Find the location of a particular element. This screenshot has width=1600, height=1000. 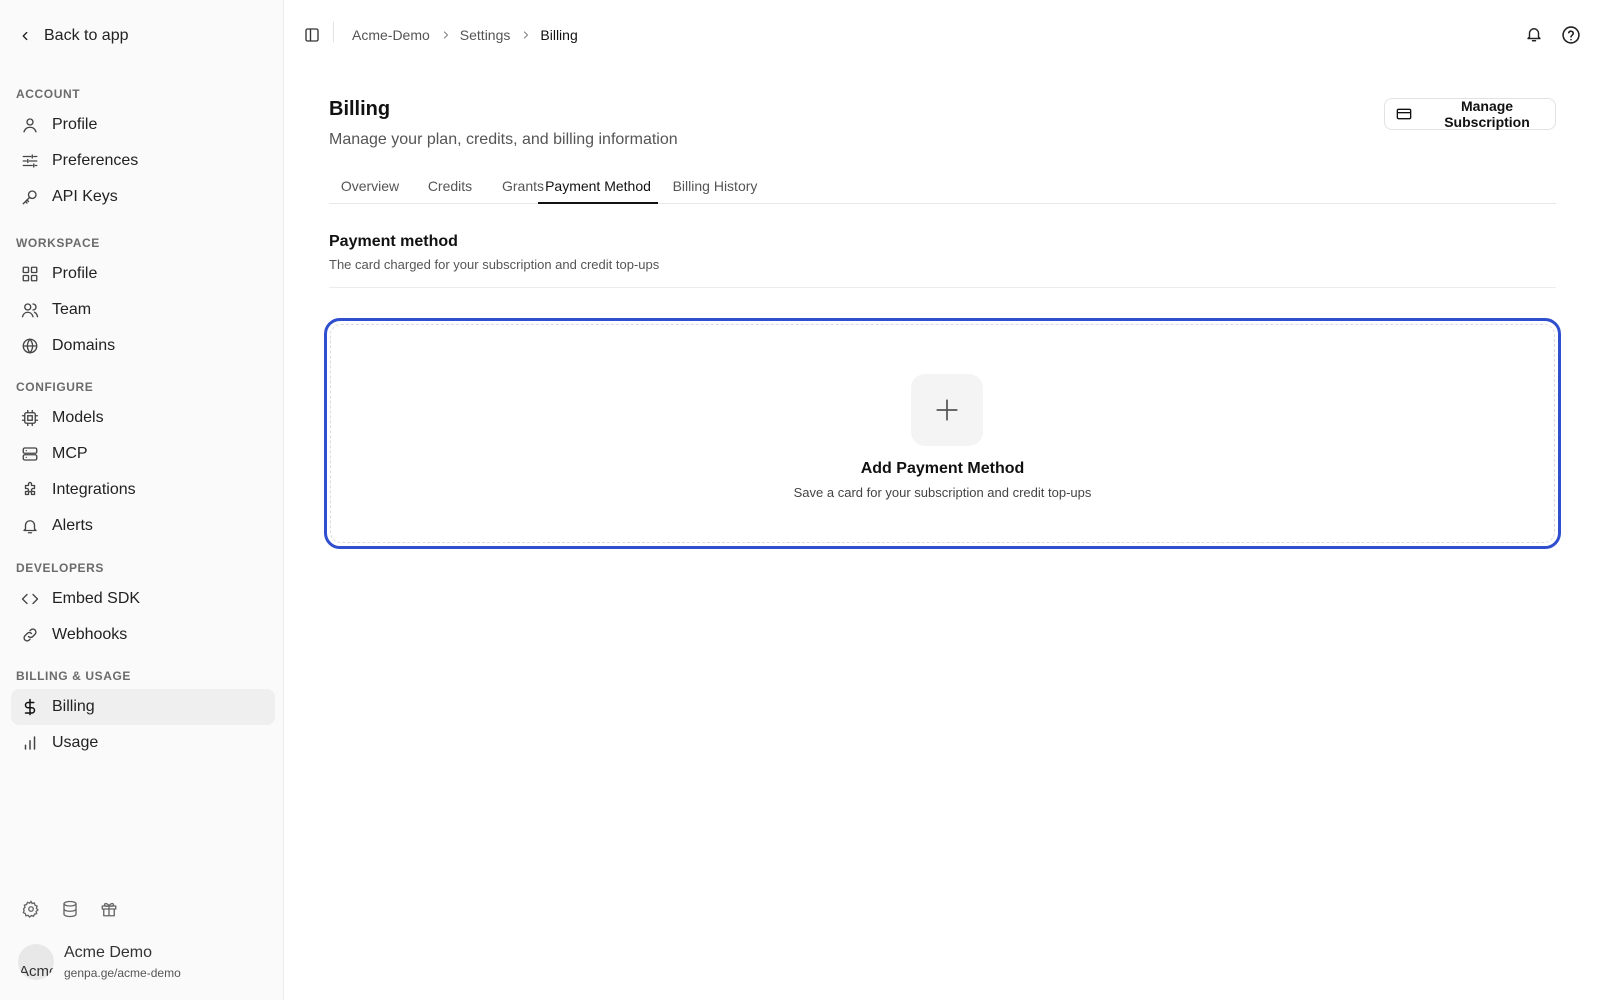

sidebar-item-label: API Keys is located at coordinates (85, 196).